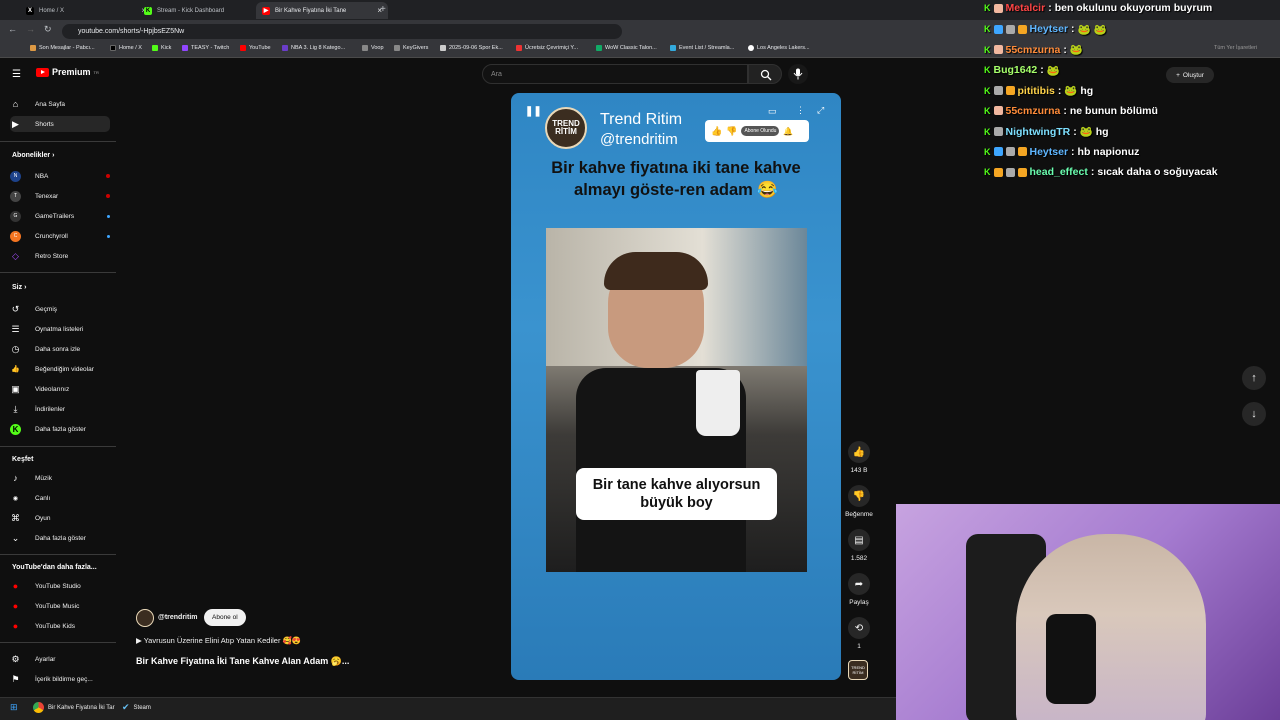 The image size is (1280, 720). I want to click on next-short-button: ↓, so click(1254, 414).